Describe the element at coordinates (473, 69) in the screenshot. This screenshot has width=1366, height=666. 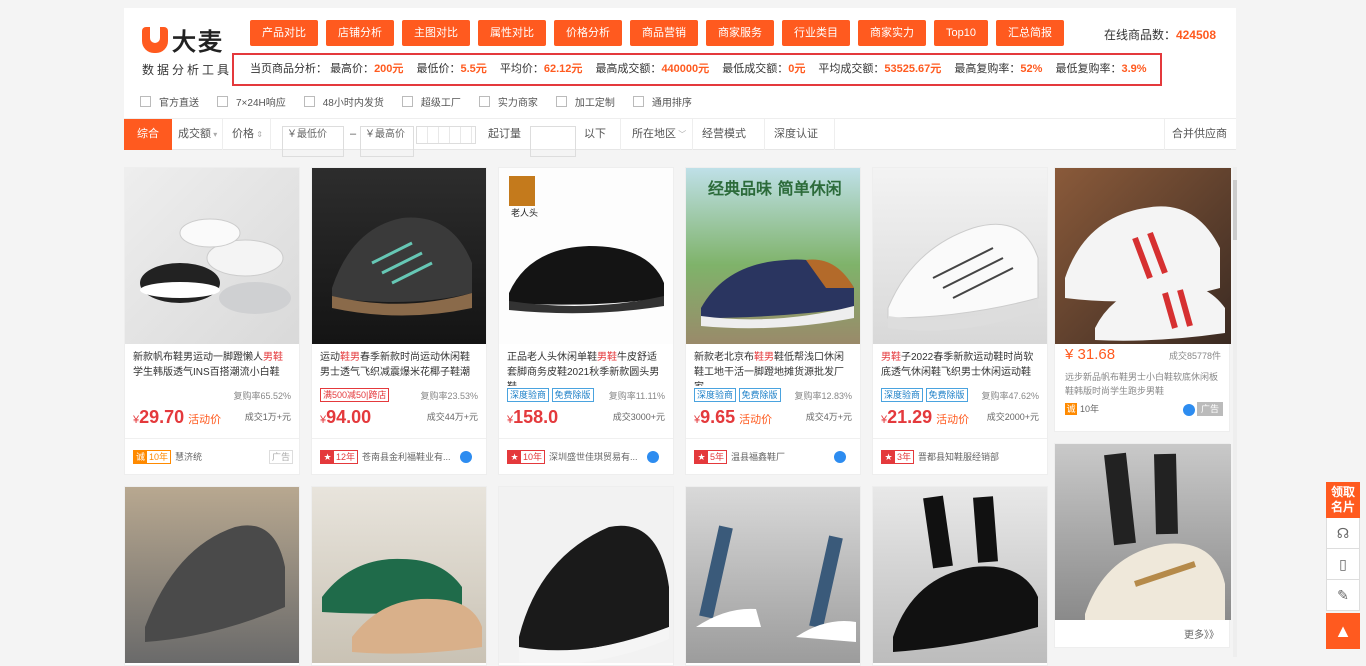
I see `stat-value: 5.5元` at that location.